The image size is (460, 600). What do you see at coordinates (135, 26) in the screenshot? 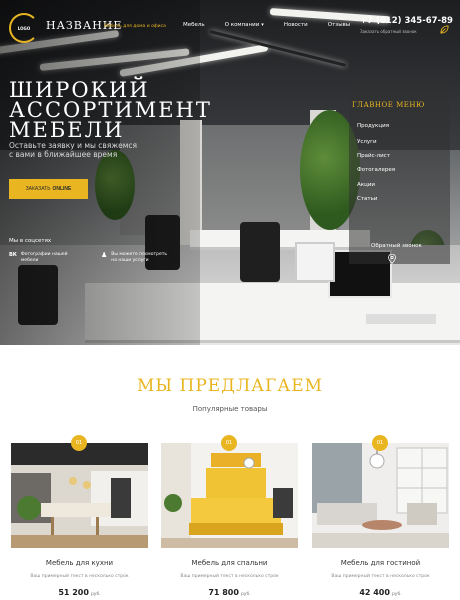
I see `tagline: Мебель для дома и офиса` at bounding box center [135, 26].